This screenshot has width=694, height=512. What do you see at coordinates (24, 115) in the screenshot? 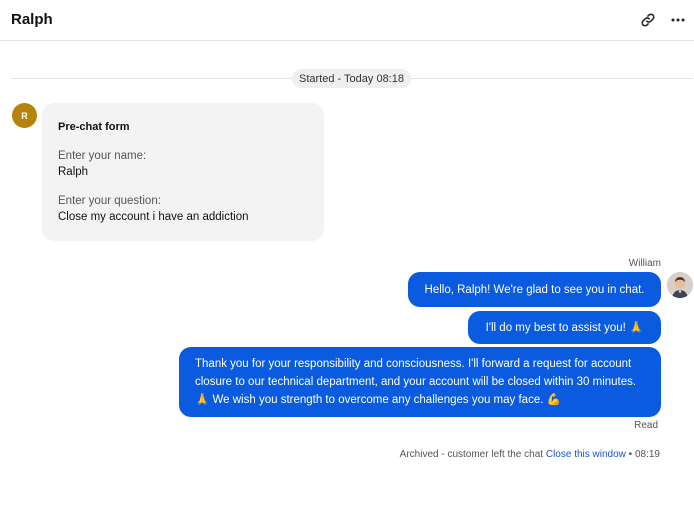
I see `customer-avatar: R` at bounding box center [24, 115].